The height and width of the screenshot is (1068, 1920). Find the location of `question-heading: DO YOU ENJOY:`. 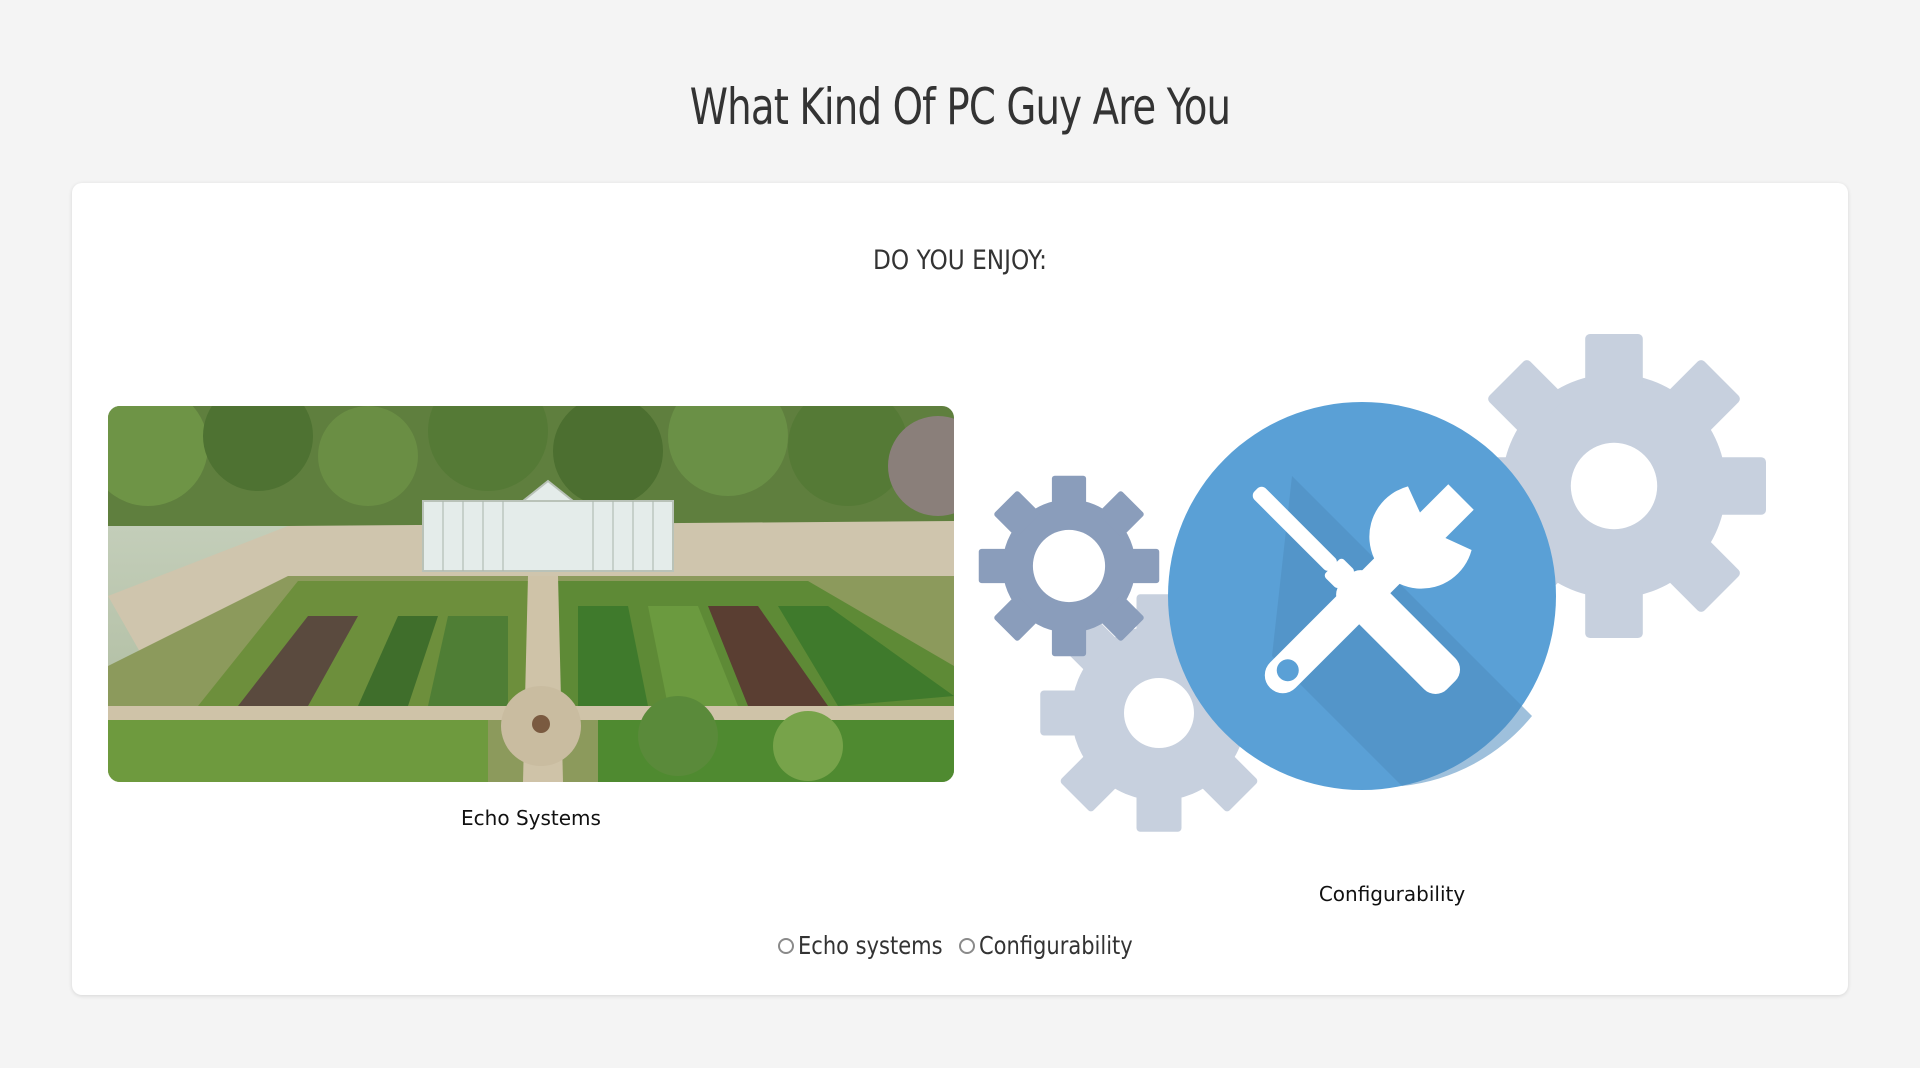

question-heading: DO YOU ENJOY: is located at coordinates (960, 260).